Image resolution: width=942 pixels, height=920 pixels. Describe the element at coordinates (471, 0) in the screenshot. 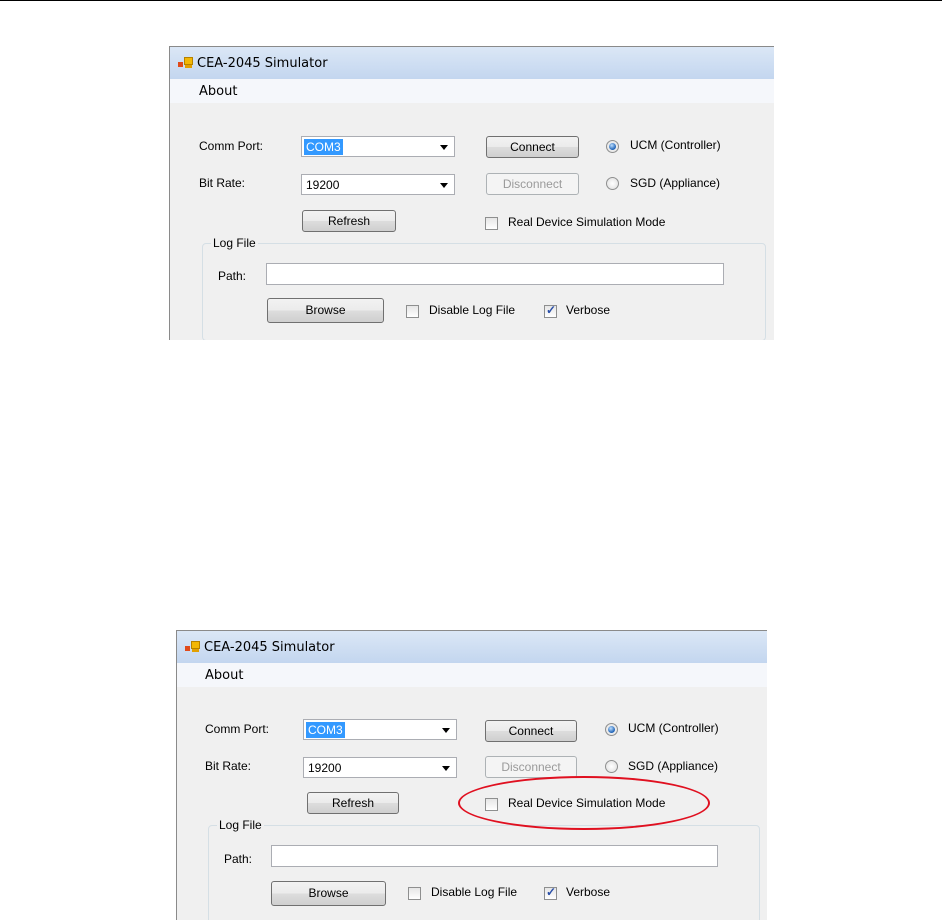

I see `page-top-rule` at that location.